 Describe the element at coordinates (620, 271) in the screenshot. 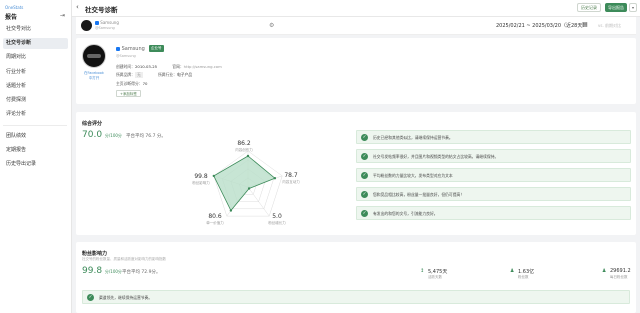

I see `metric-value: 29691.2` at that location.